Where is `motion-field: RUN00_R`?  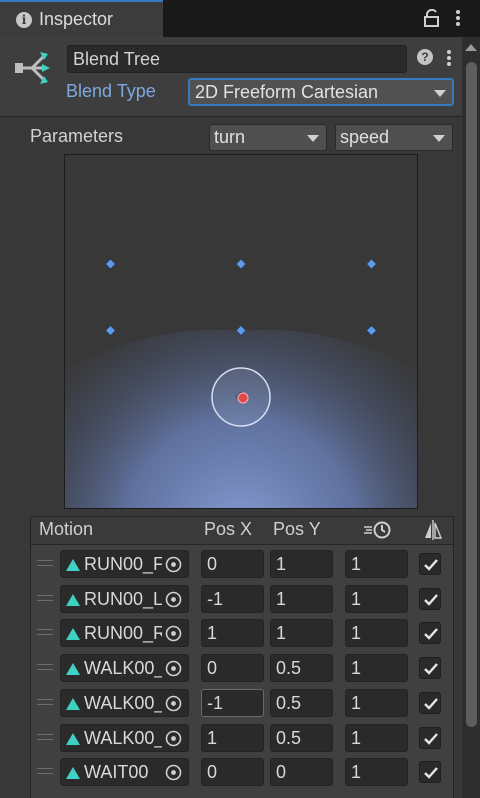
motion-field: RUN00_R is located at coordinates (124, 633).